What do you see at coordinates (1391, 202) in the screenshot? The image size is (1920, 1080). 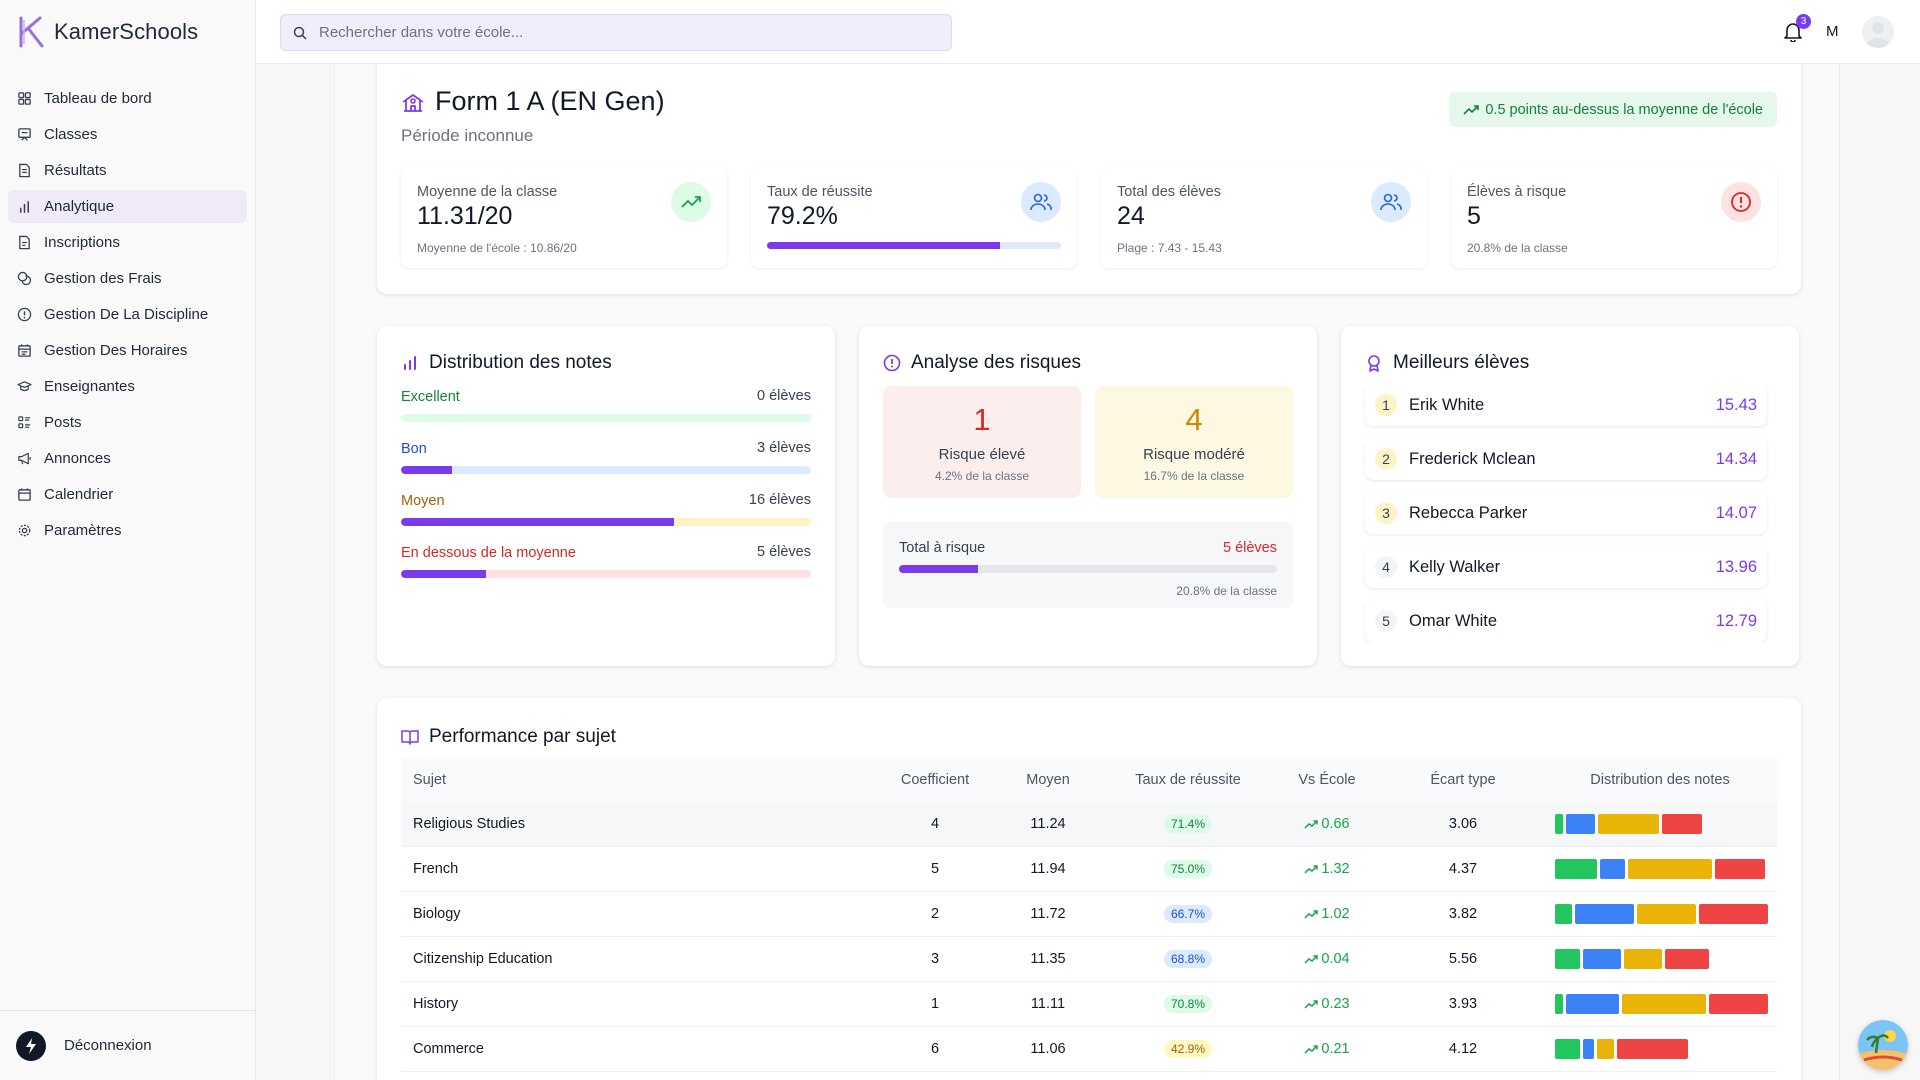 I see `users-icon` at bounding box center [1391, 202].